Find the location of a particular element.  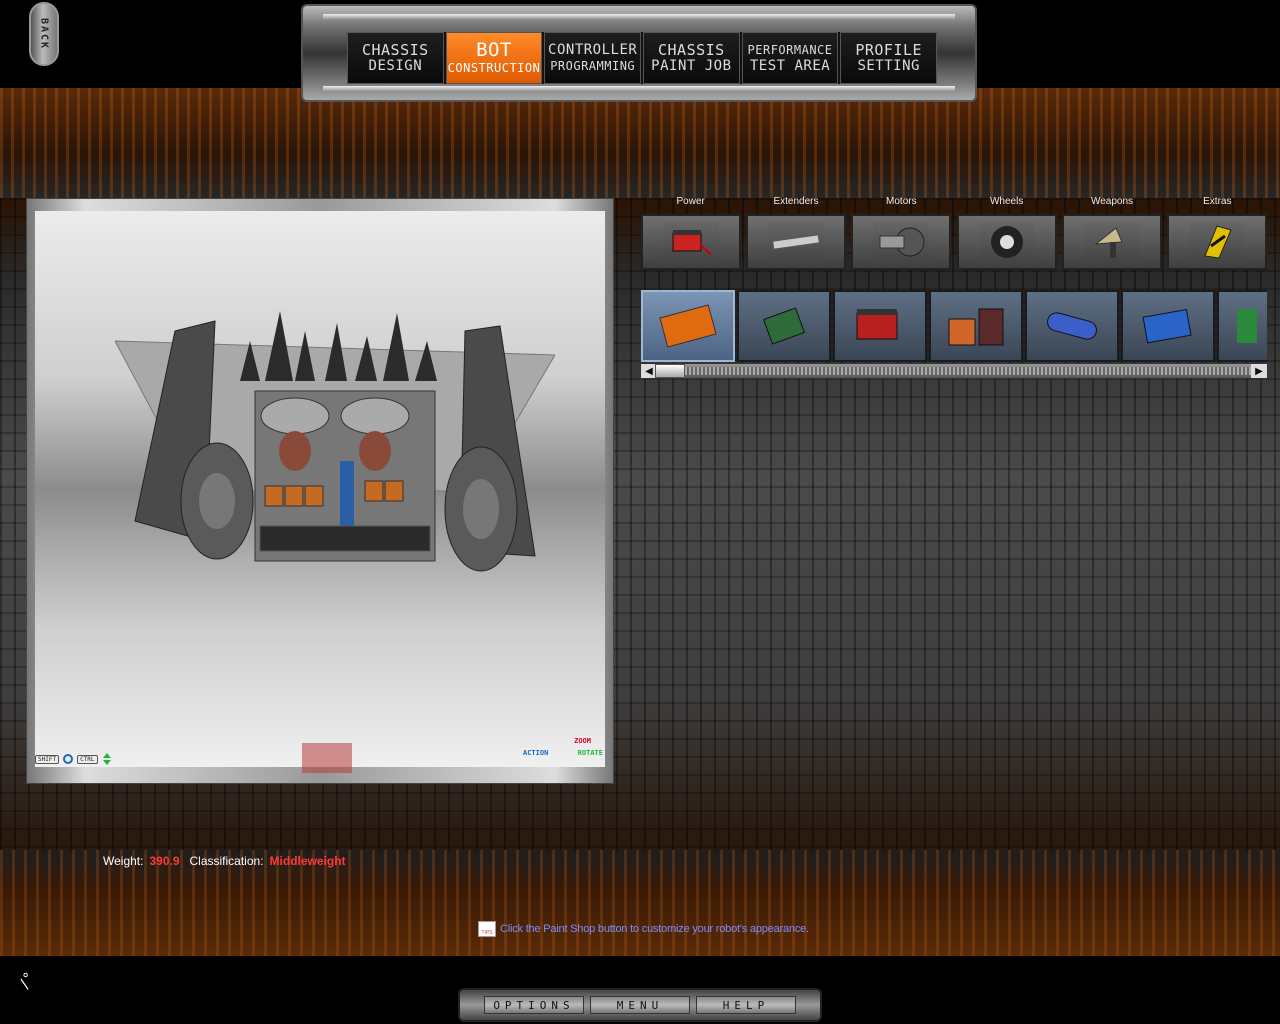

category-extenders: Extenders is located at coordinates (795, 234).